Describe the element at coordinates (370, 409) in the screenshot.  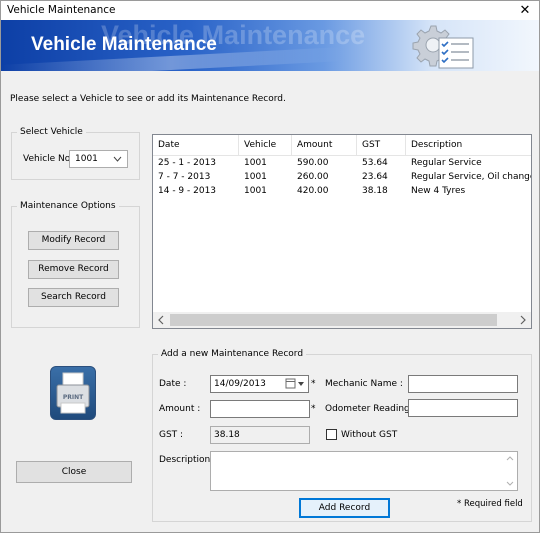
I see `odometer-label: Odometer Reading :` at that location.